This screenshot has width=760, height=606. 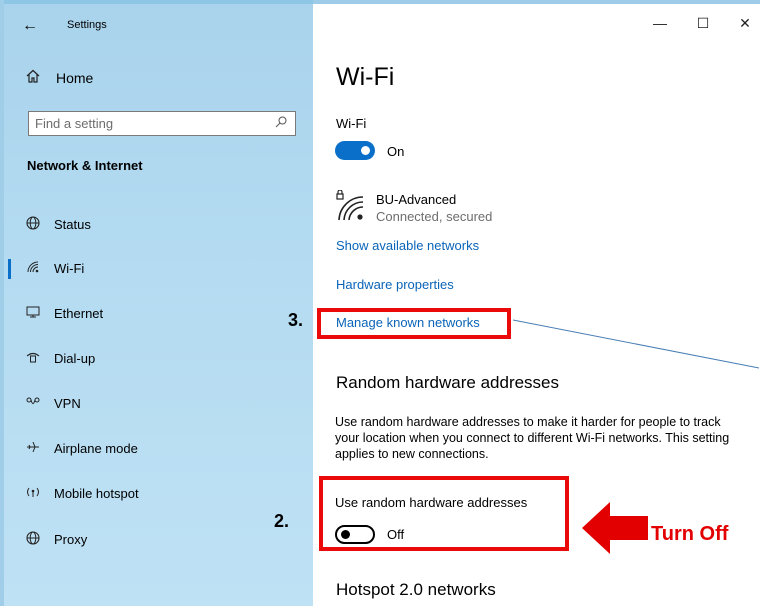 What do you see at coordinates (636, 344) in the screenshot?
I see `pointer-line` at bounding box center [636, 344].